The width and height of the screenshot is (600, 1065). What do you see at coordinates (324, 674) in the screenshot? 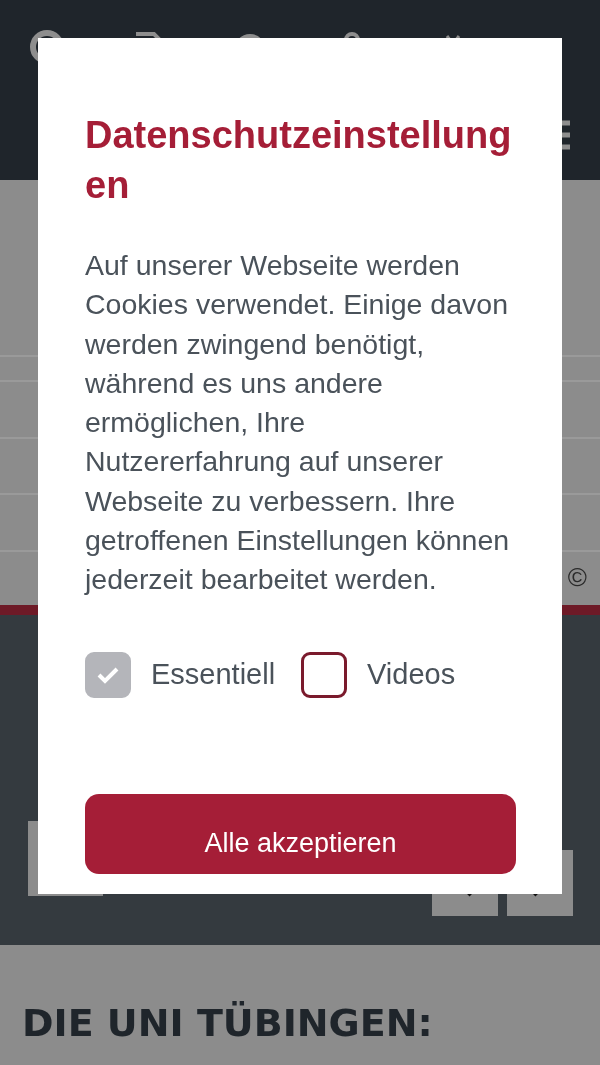
I see `checkbox` at bounding box center [324, 674].